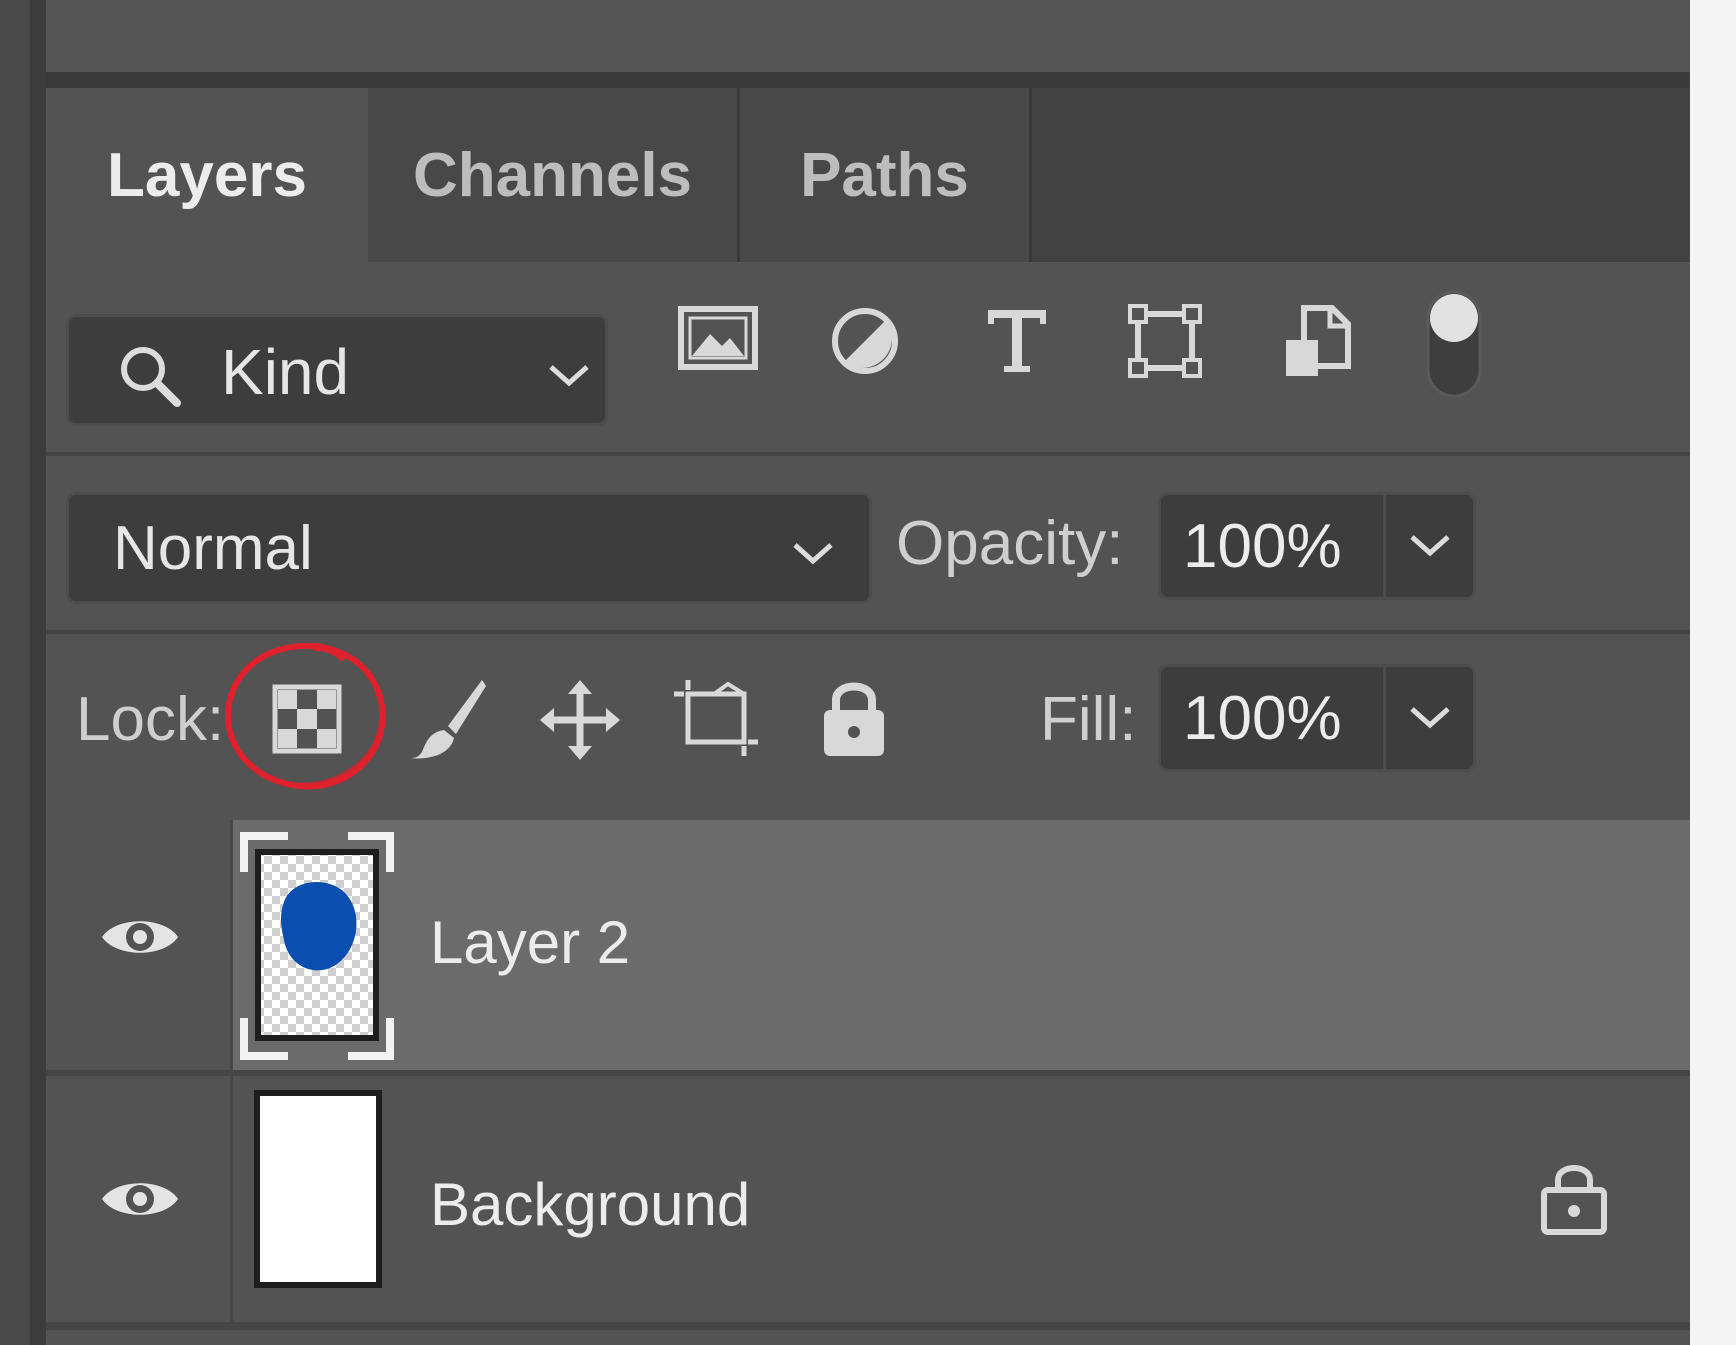 This screenshot has width=1736, height=1345. Describe the element at coordinates (716, 718) in the screenshot. I see `lock-artboard-icon` at that location.